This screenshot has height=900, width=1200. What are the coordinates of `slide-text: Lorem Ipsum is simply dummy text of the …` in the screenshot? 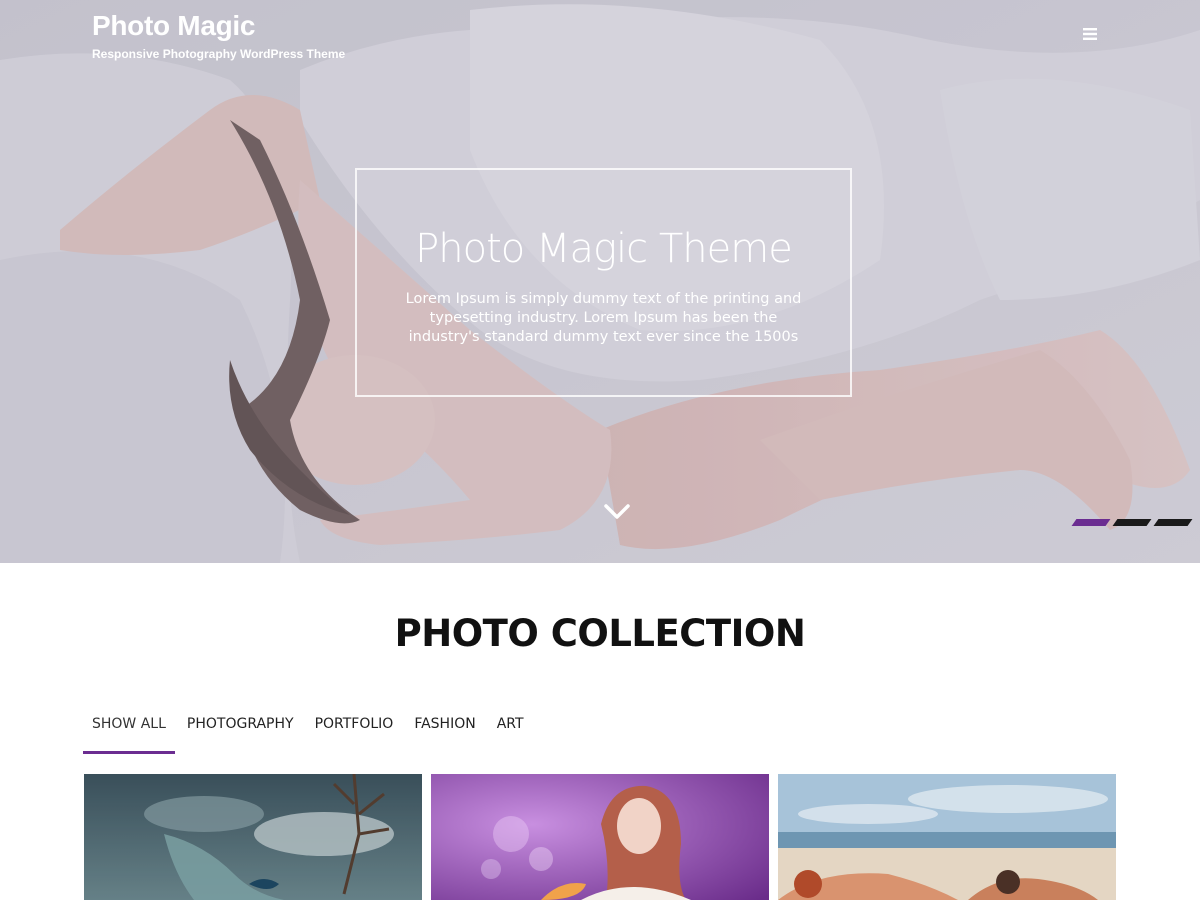 It's located at (603, 318).